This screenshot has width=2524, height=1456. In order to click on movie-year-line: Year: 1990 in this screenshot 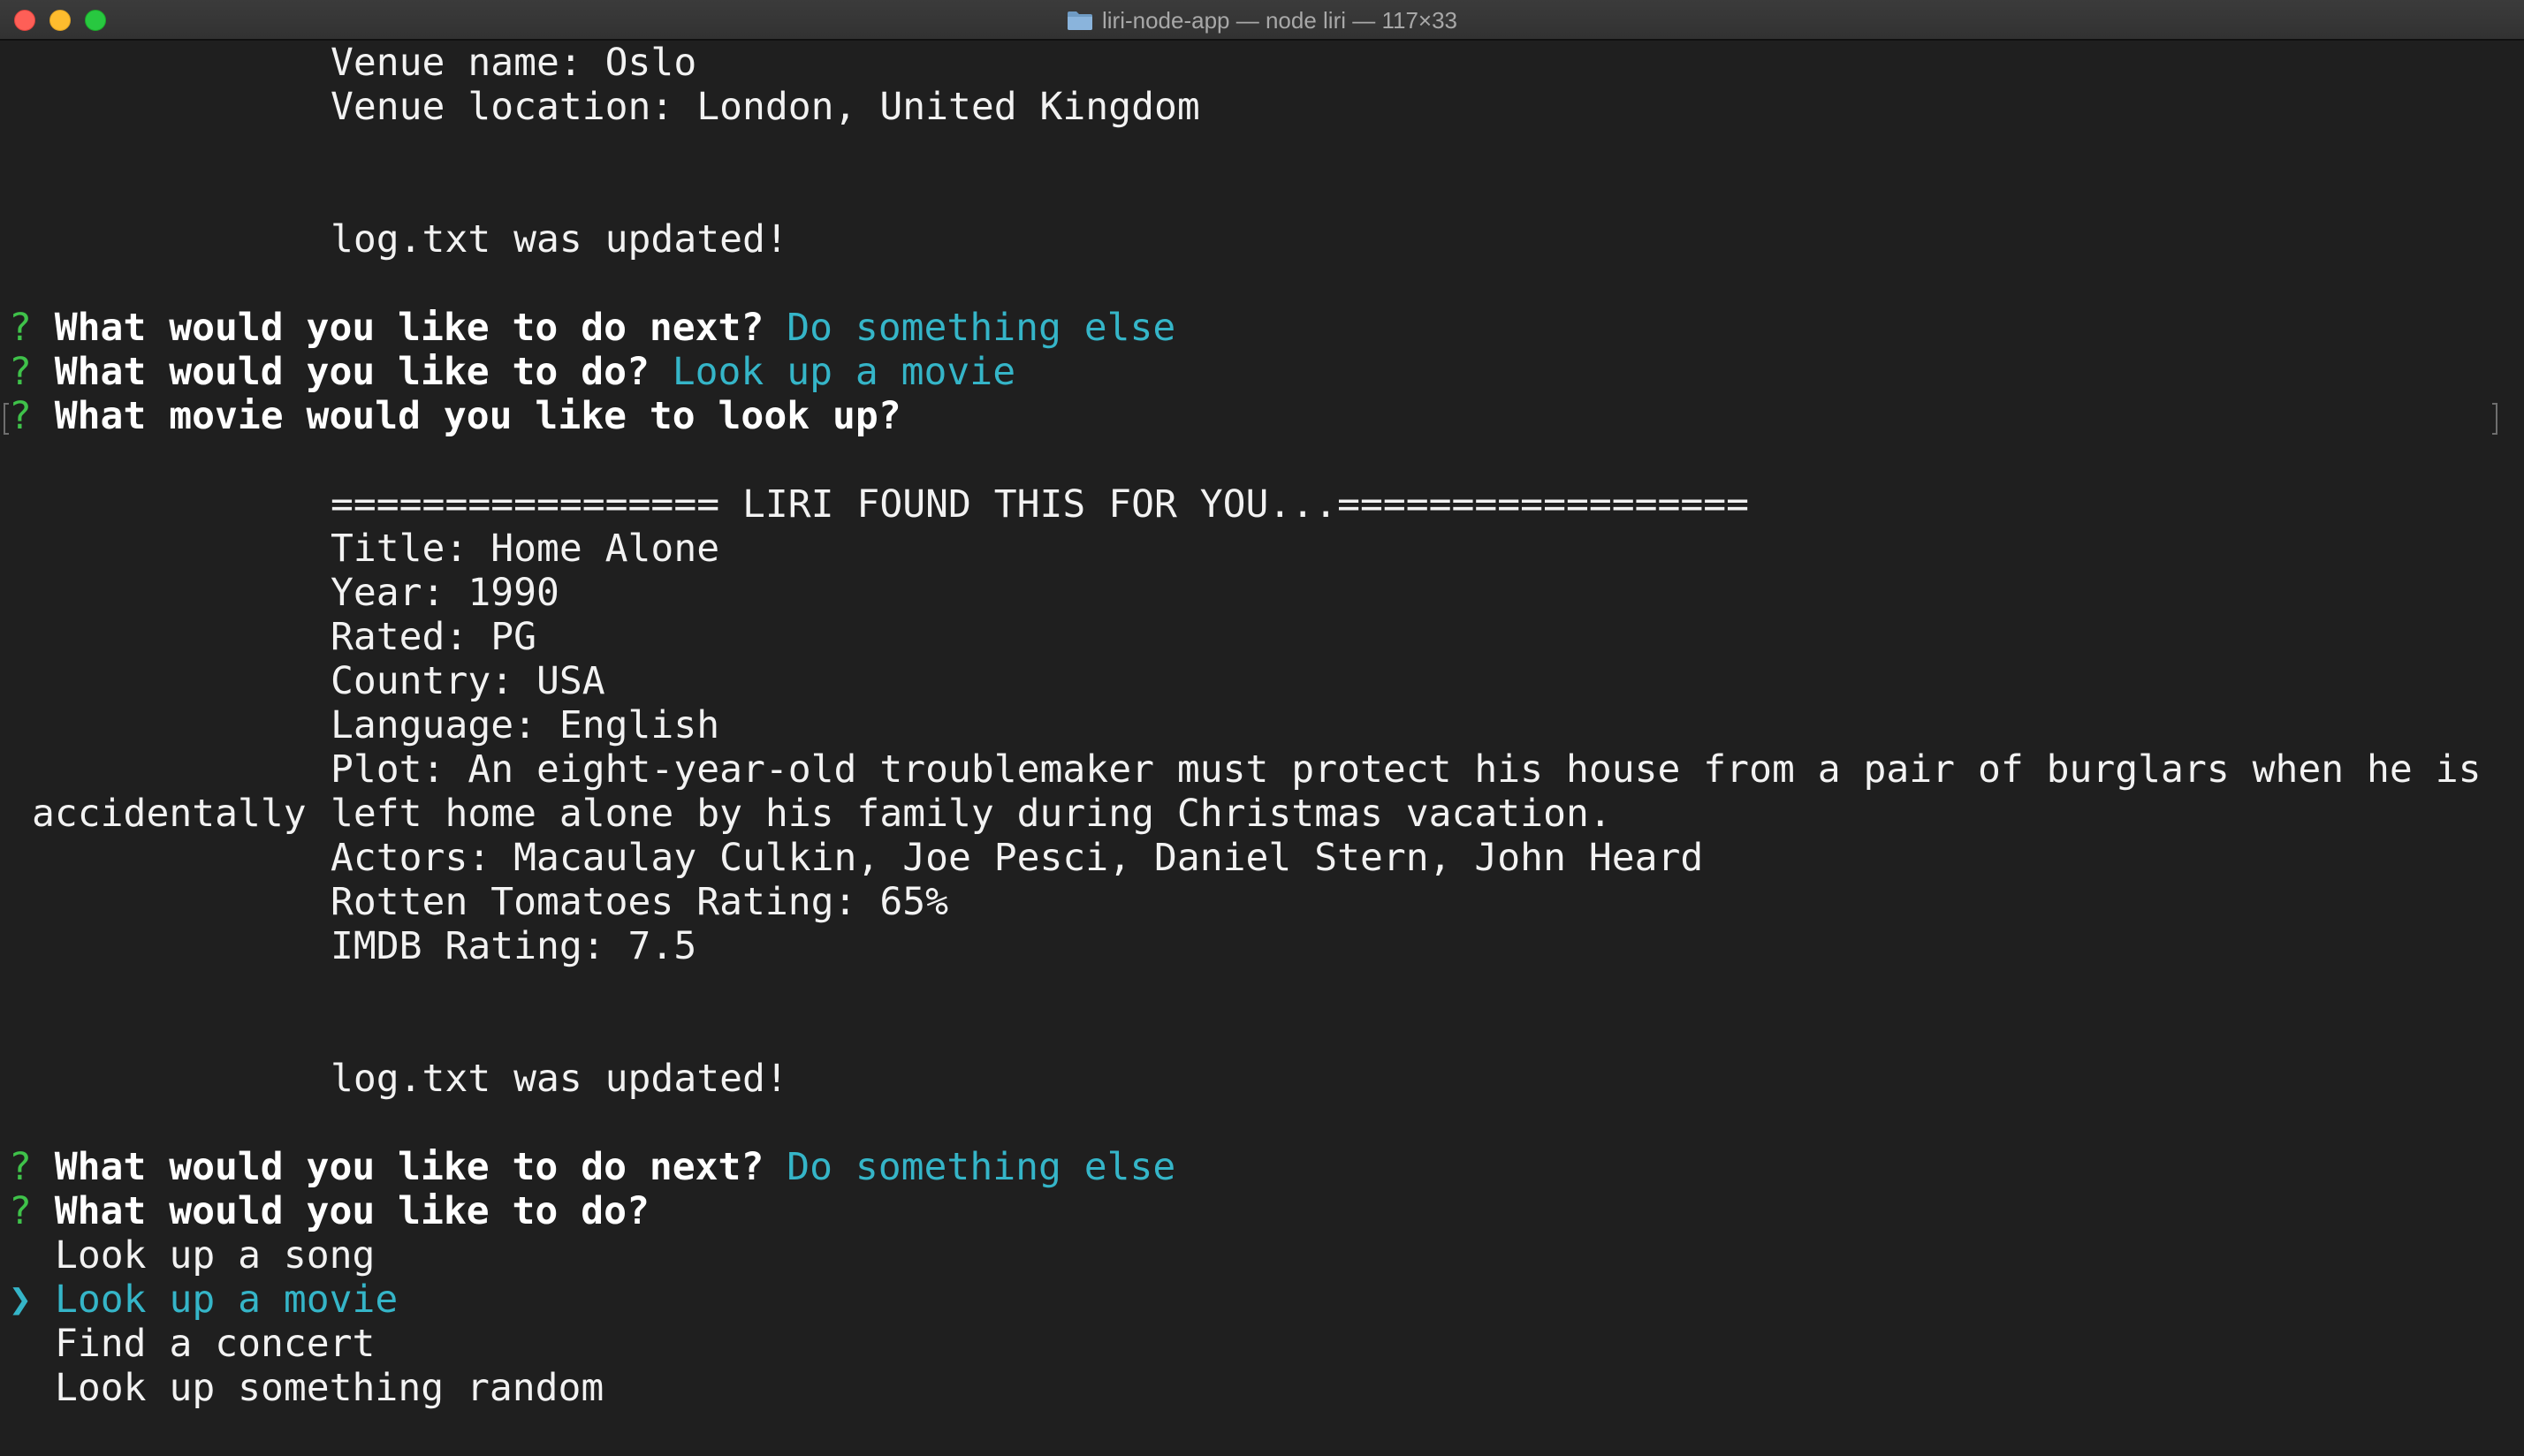, I will do `click(445, 593)`.